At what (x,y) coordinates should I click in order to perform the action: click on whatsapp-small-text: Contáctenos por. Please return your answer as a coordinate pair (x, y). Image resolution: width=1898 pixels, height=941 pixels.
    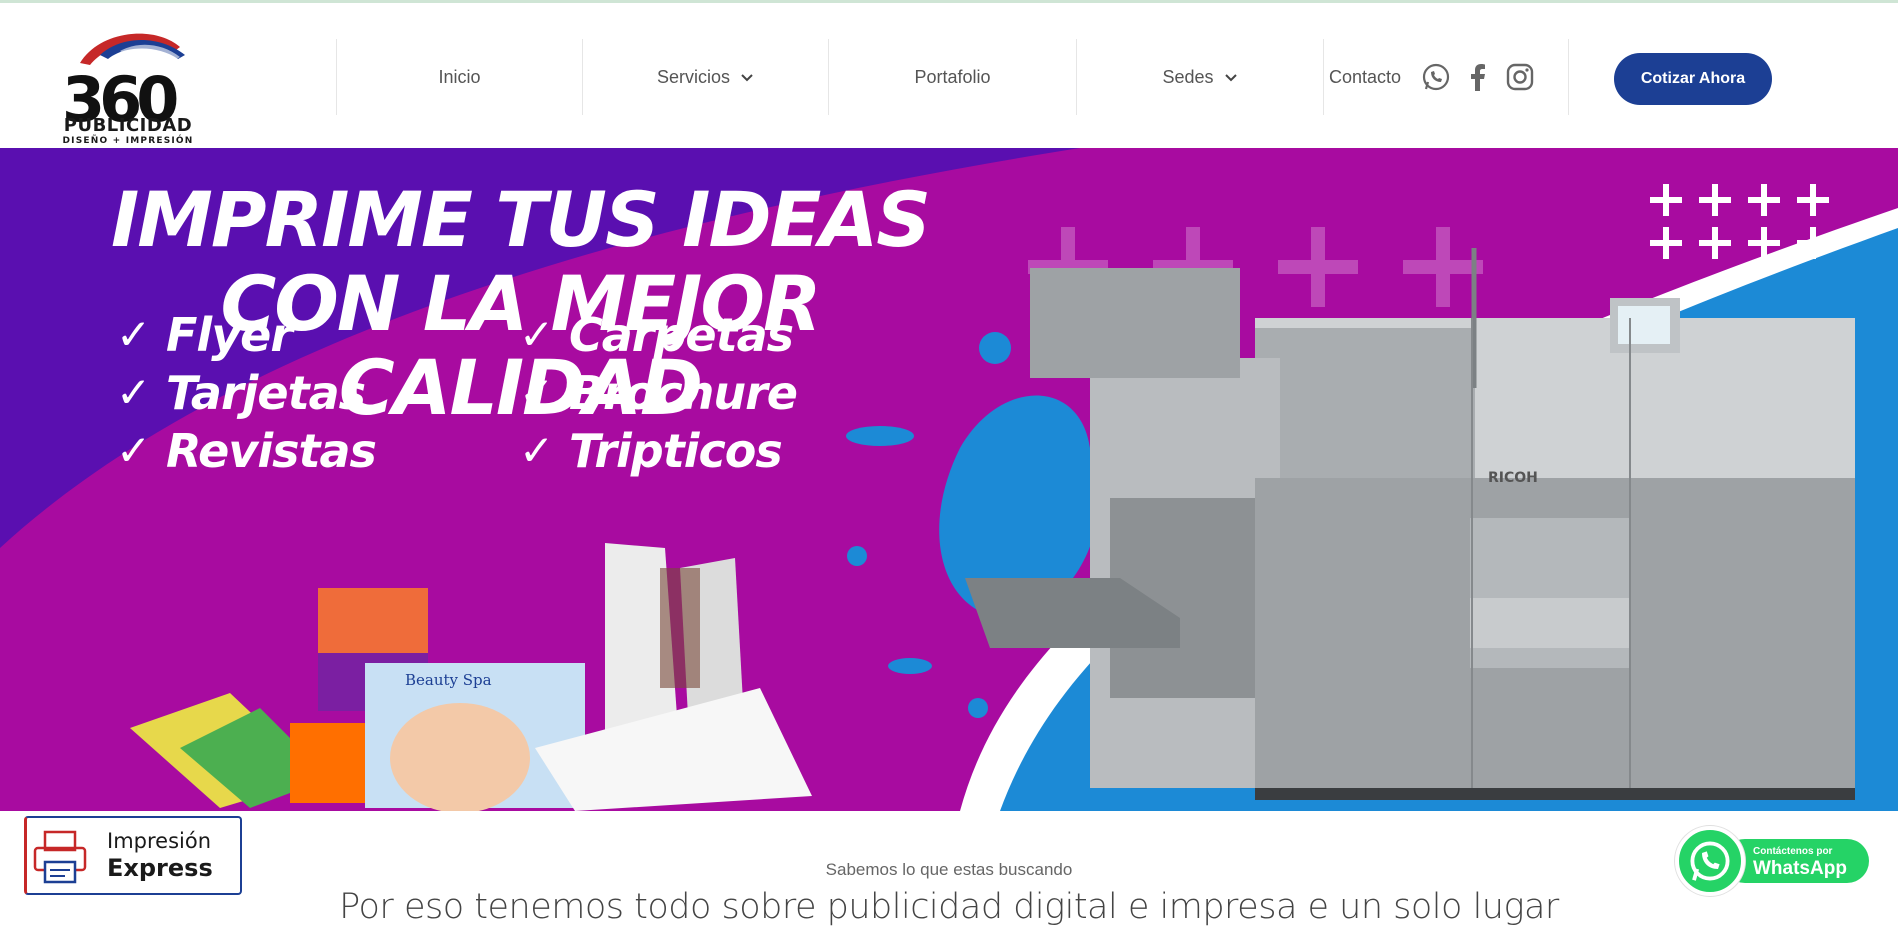
    Looking at the image, I should click on (1793, 851).